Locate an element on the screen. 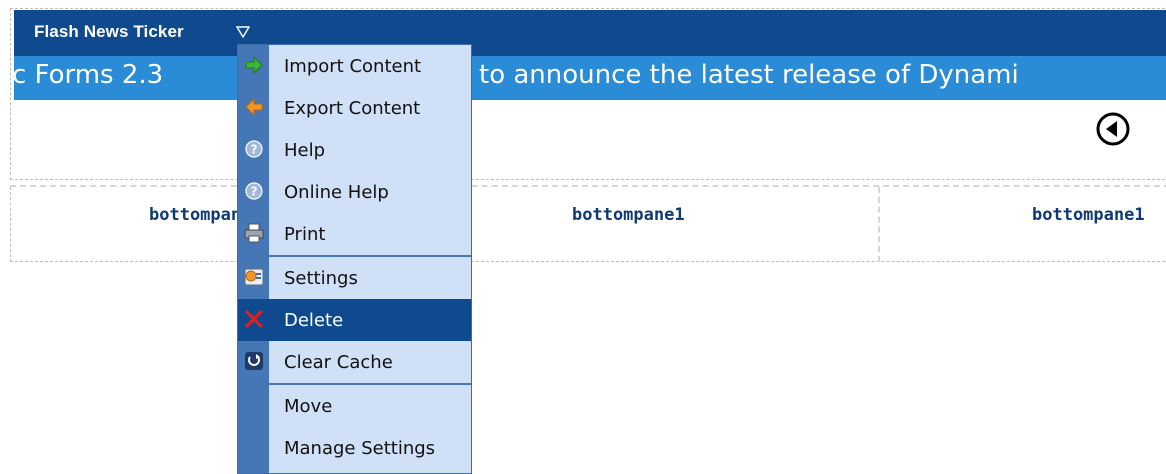 The height and width of the screenshot is (474, 1166). help-icon: ? is located at coordinates (254, 149).